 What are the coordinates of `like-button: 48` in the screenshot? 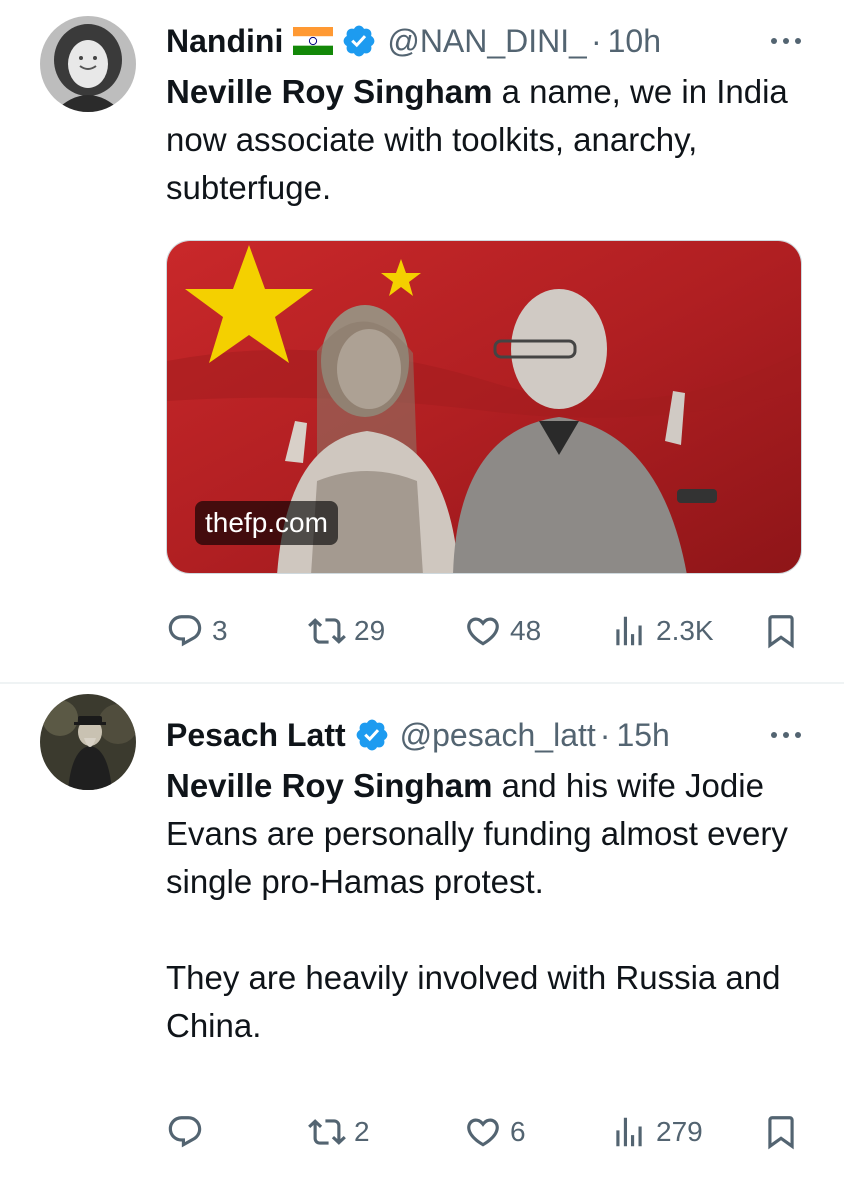 It's located at (502, 631).